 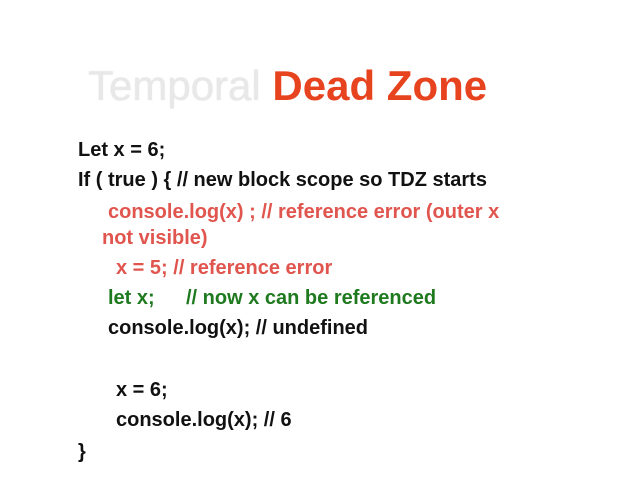 What do you see at coordinates (238, 328) in the screenshot?
I see `code-line-6: console.log(x); // undefined` at bounding box center [238, 328].